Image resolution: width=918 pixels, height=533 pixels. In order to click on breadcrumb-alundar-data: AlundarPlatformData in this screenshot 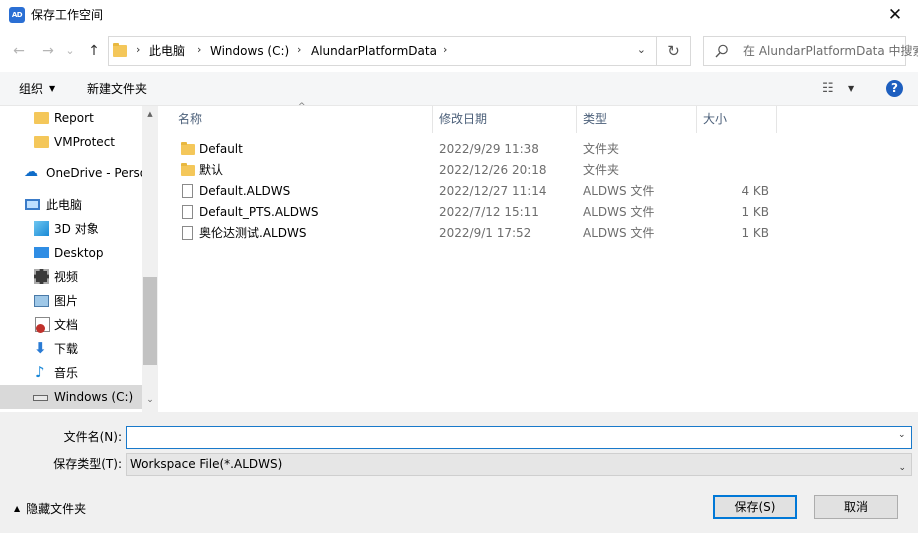, I will do `click(374, 51)`.